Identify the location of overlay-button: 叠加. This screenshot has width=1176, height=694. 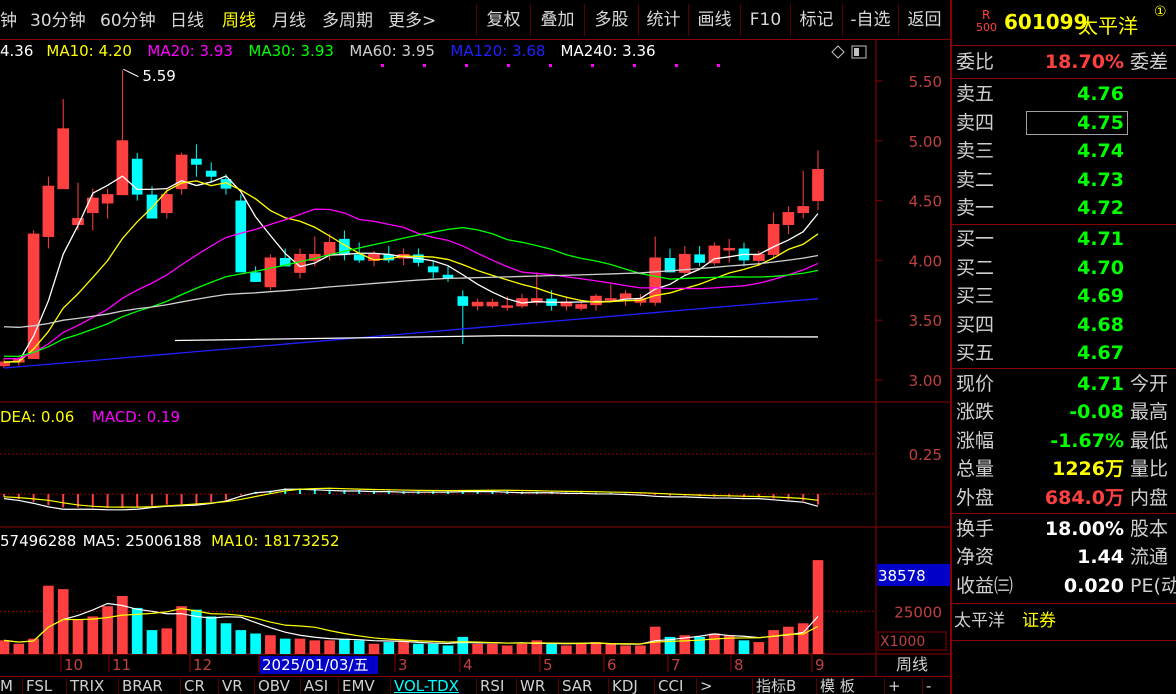
(557, 20).